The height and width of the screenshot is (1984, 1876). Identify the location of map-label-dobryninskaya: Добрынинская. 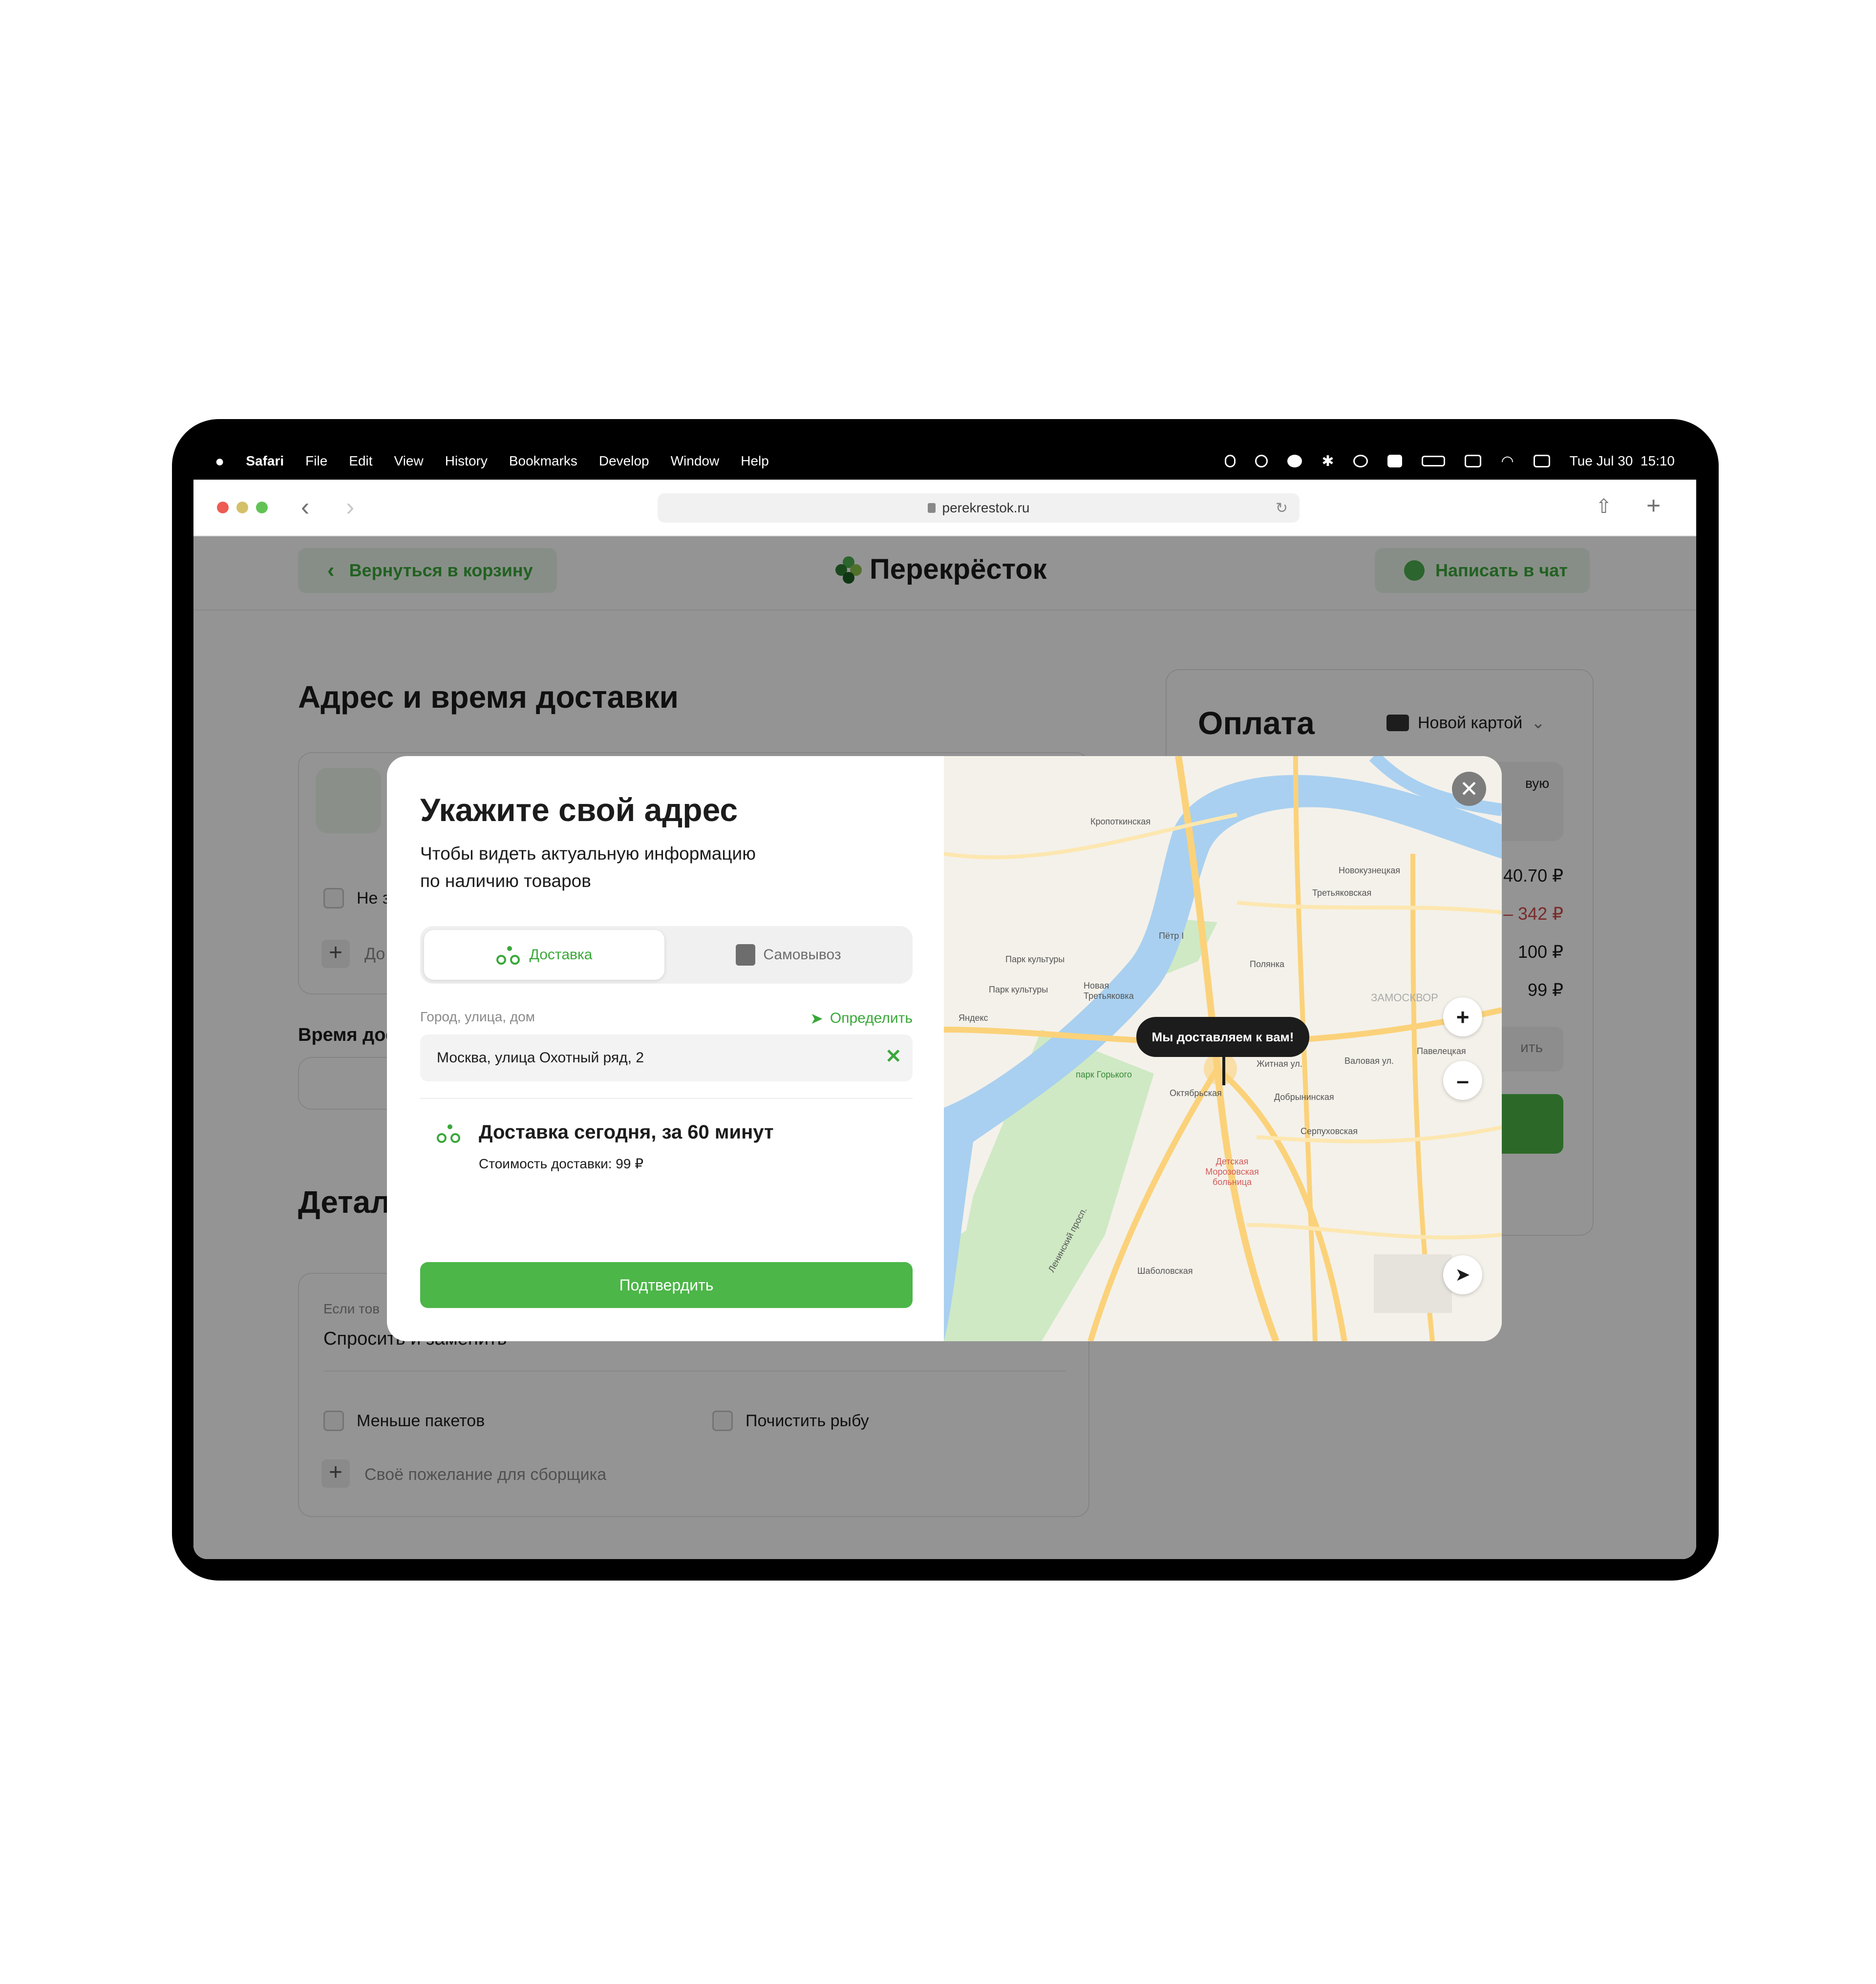
(1304, 1097).